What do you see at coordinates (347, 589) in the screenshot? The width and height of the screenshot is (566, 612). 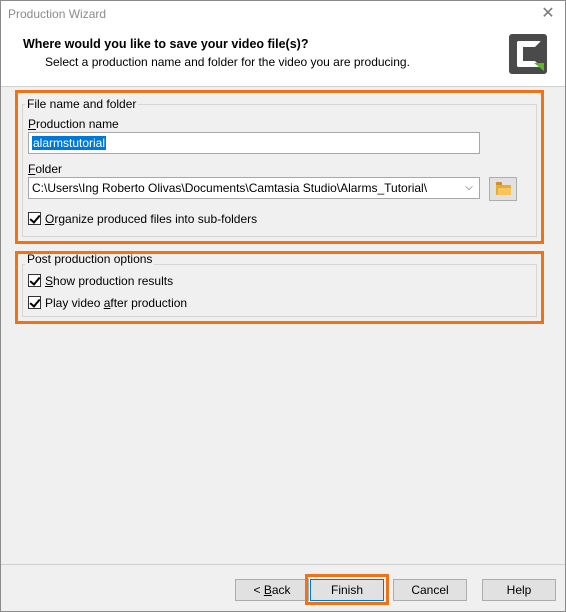 I see `highlight-finish-button` at bounding box center [347, 589].